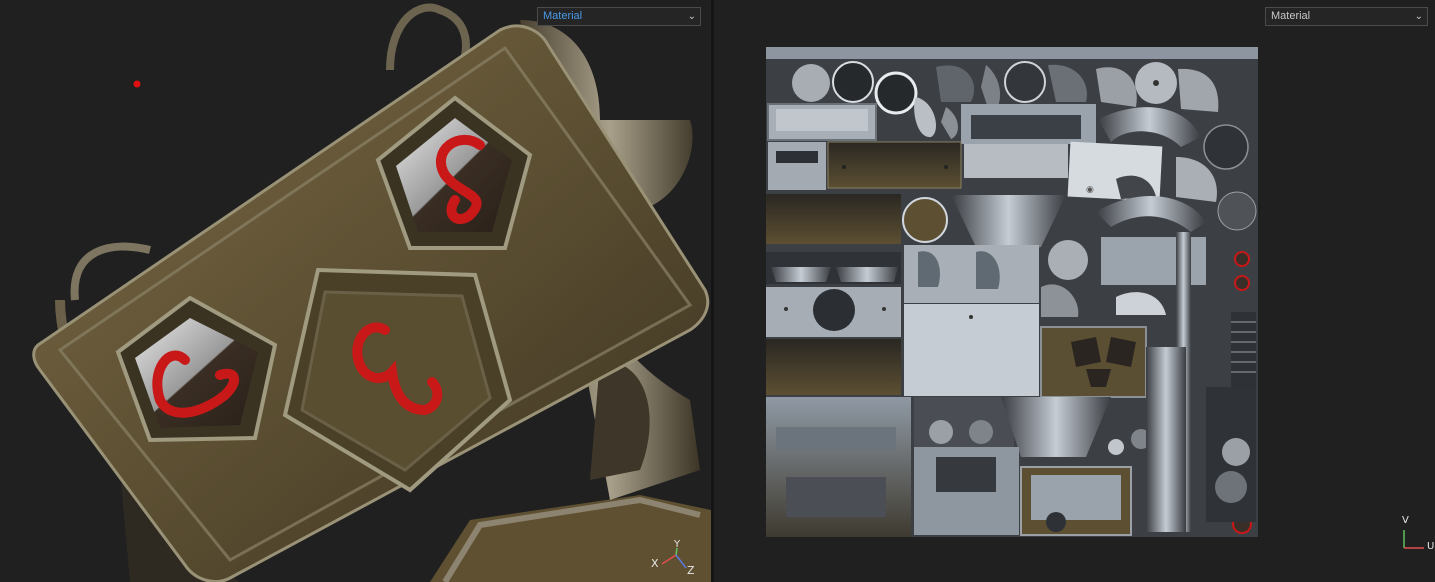  What do you see at coordinates (691, 570) in the screenshot?
I see `axis-z-label: Z` at bounding box center [691, 570].